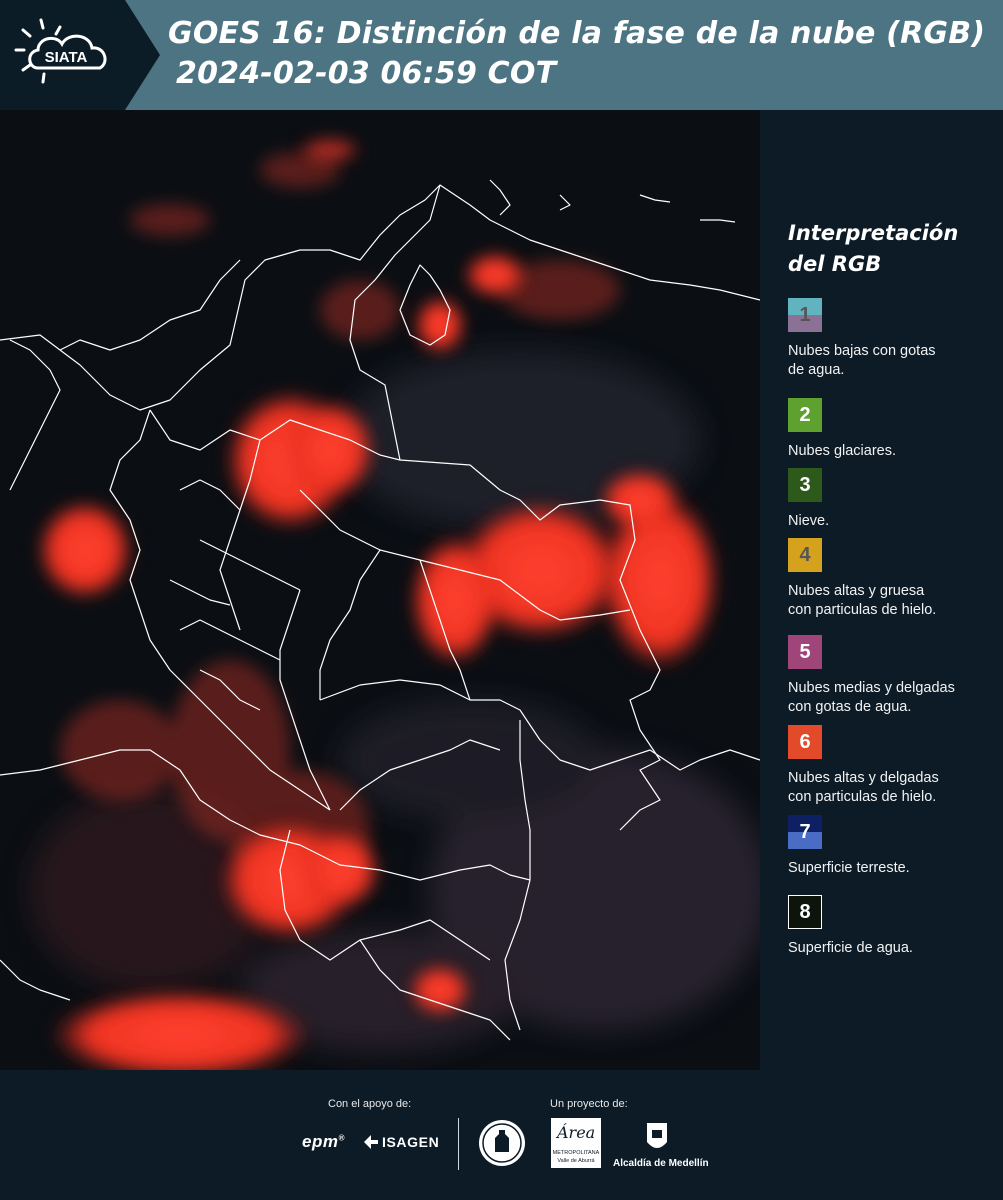  I want to click on legend-swatch: 6, so click(805, 742).